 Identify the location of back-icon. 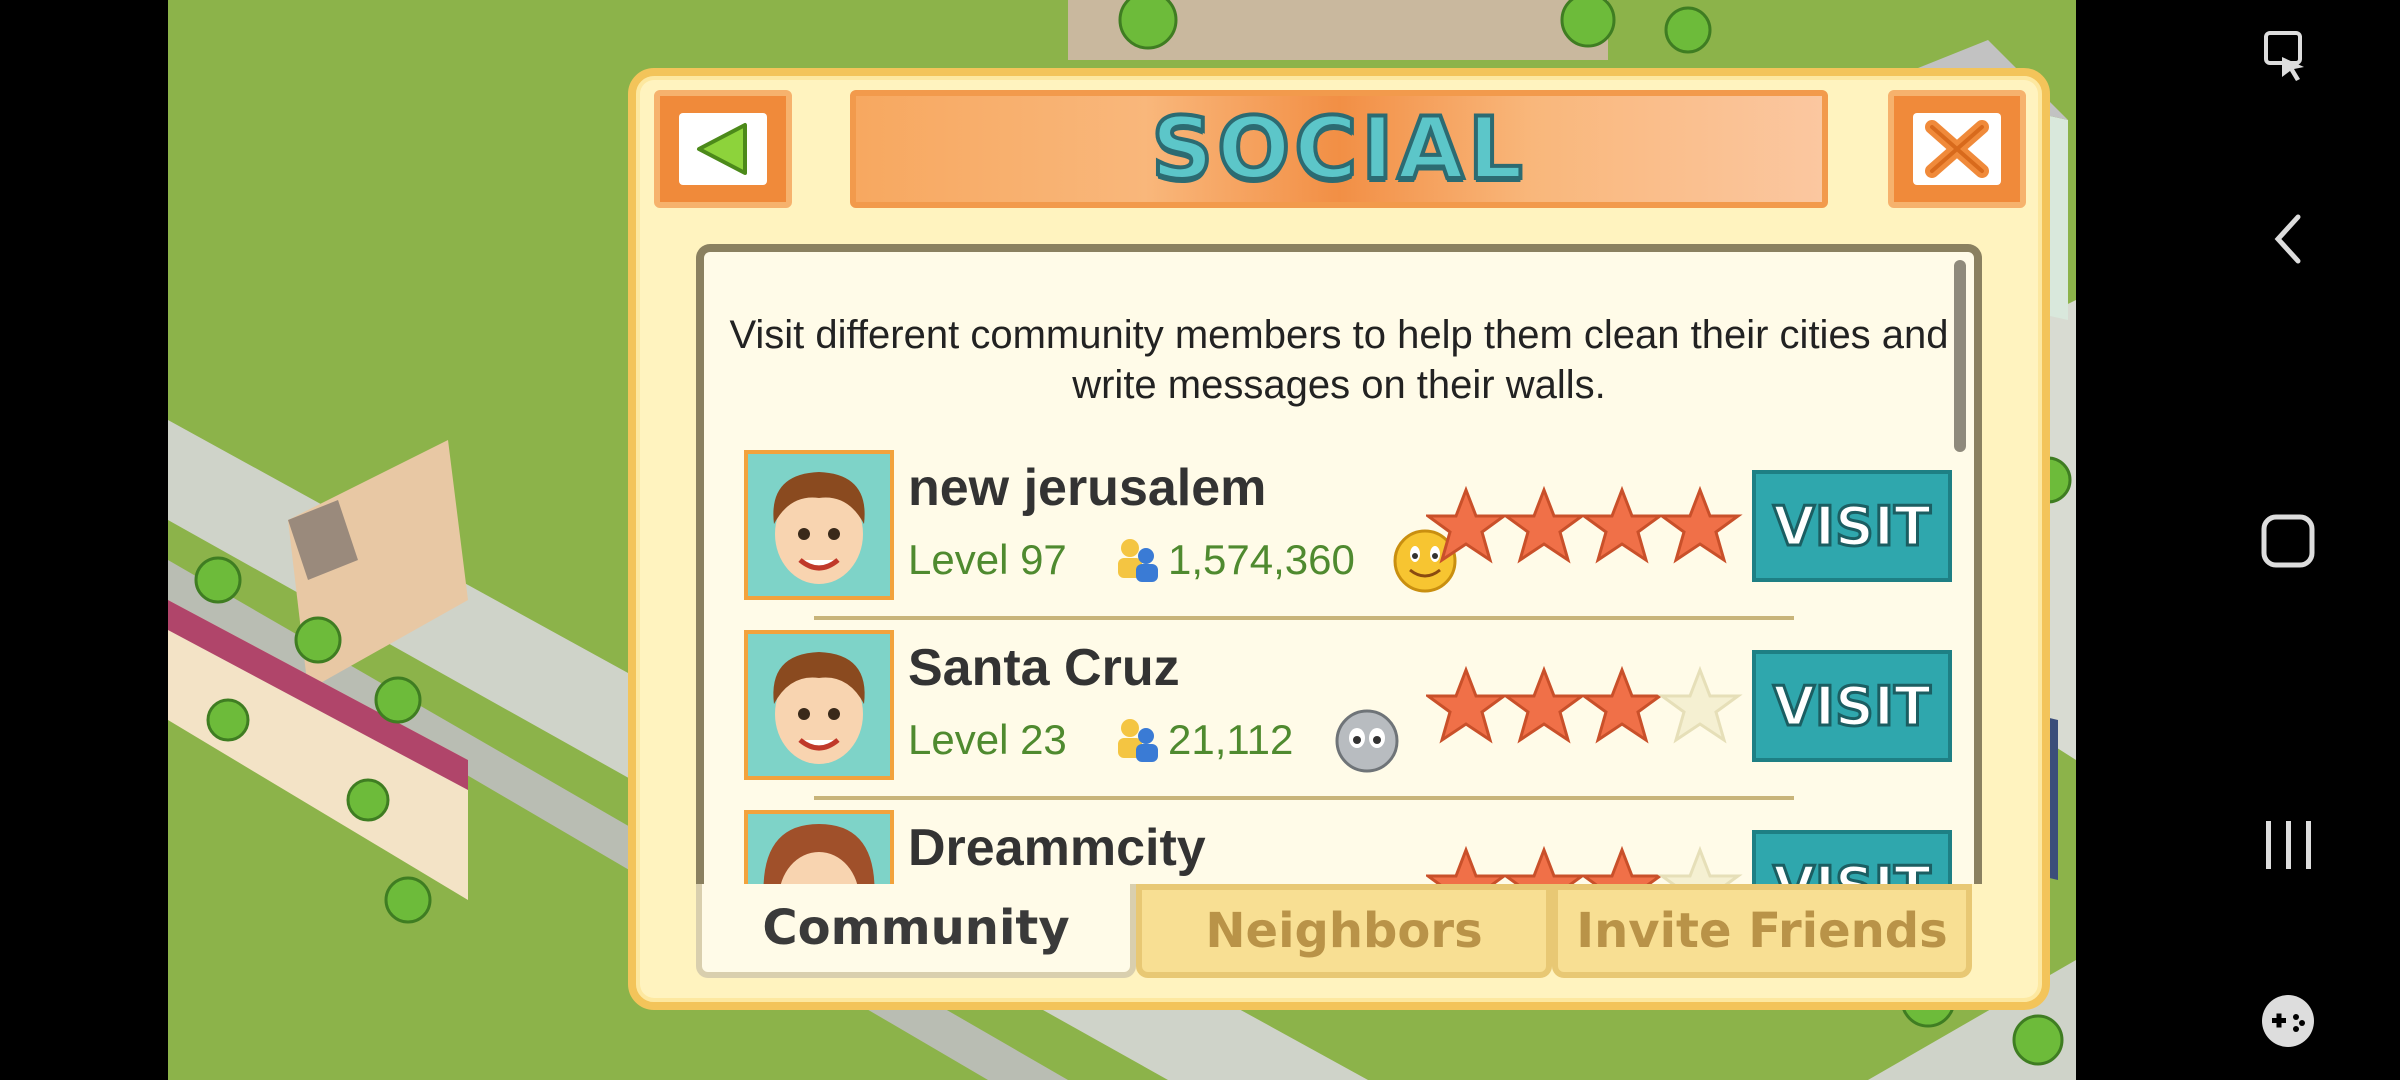
(2287, 239).